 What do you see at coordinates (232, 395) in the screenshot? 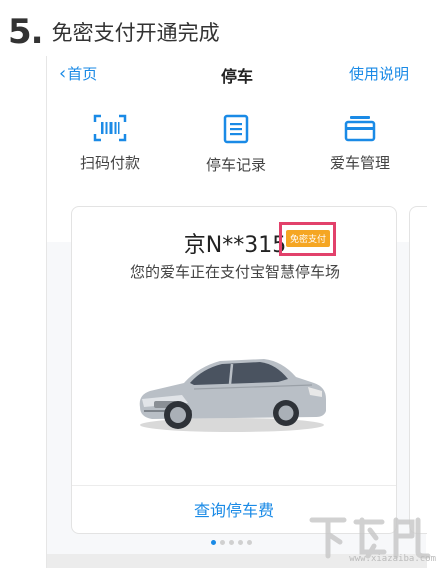
I see `car-image` at bounding box center [232, 395].